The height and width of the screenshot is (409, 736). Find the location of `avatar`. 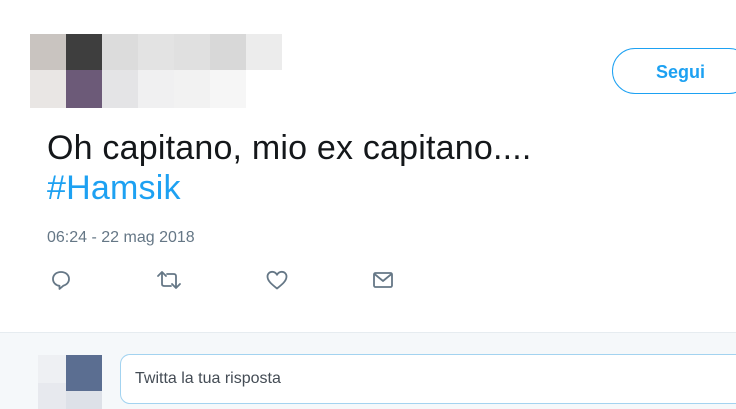

avatar is located at coordinates (71, 382).